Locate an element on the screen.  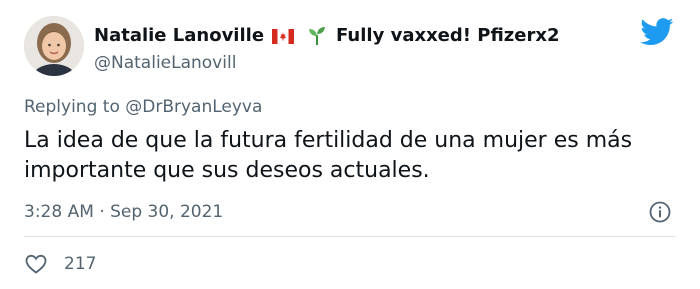
heart-icon is located at coordinates (36, 264).